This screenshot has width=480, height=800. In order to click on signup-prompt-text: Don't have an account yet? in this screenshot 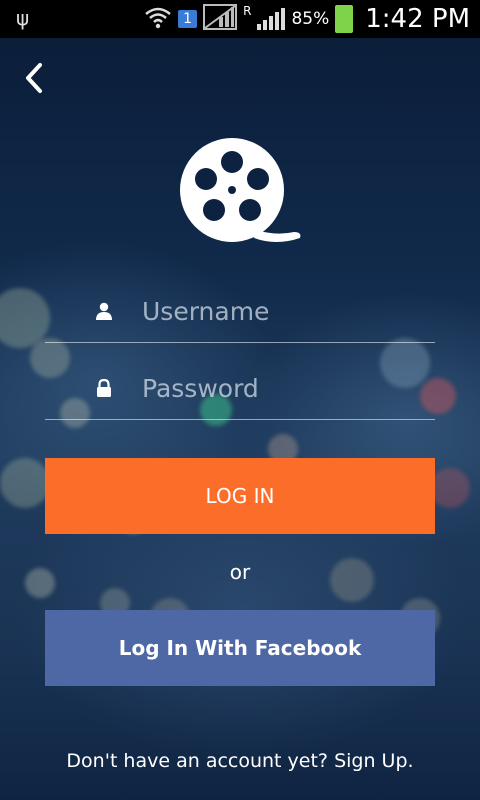, I will do `click(197, 761)`.